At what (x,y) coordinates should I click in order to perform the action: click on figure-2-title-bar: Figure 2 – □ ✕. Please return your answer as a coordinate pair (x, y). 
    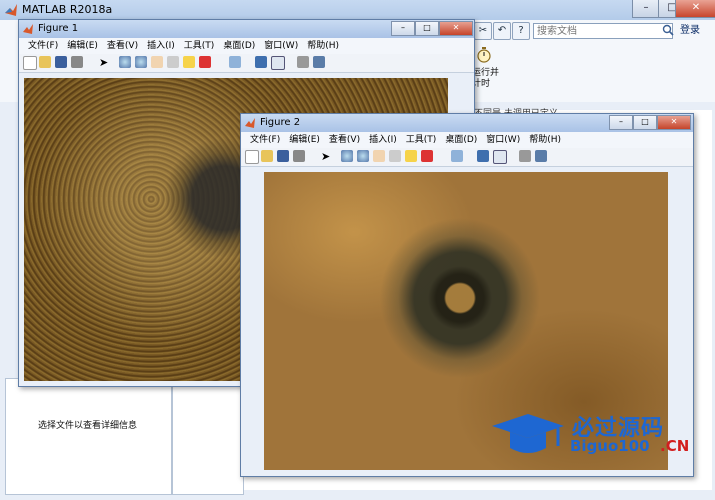
    Looking at the image, I should click on (467, 123).